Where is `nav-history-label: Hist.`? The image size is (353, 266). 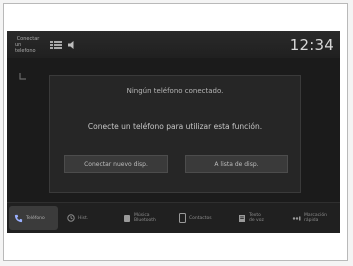 nav-history-label: Hist. is located at coordinates (83, 218).